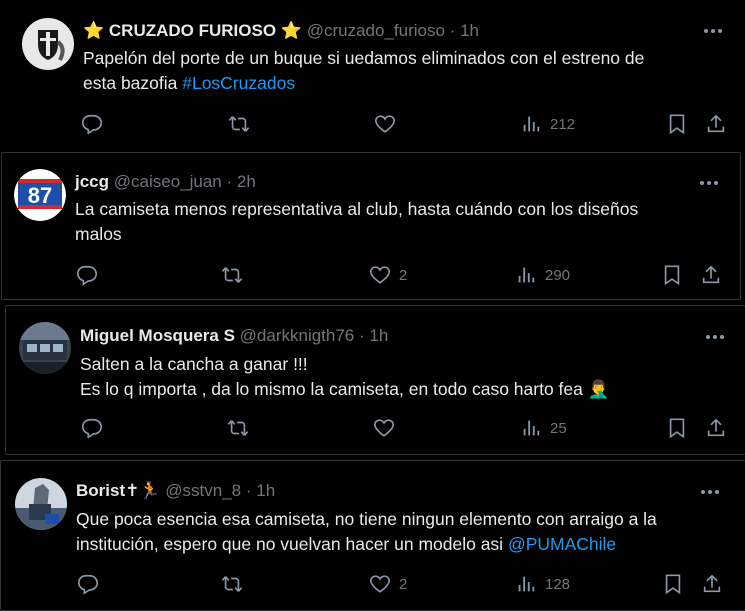 The image size is (745, 611). Describe the element at coordinates (194, 364) in the screenshot. I see `tweet-text-line: Salten a la cancha a ganar !!!` at that location.